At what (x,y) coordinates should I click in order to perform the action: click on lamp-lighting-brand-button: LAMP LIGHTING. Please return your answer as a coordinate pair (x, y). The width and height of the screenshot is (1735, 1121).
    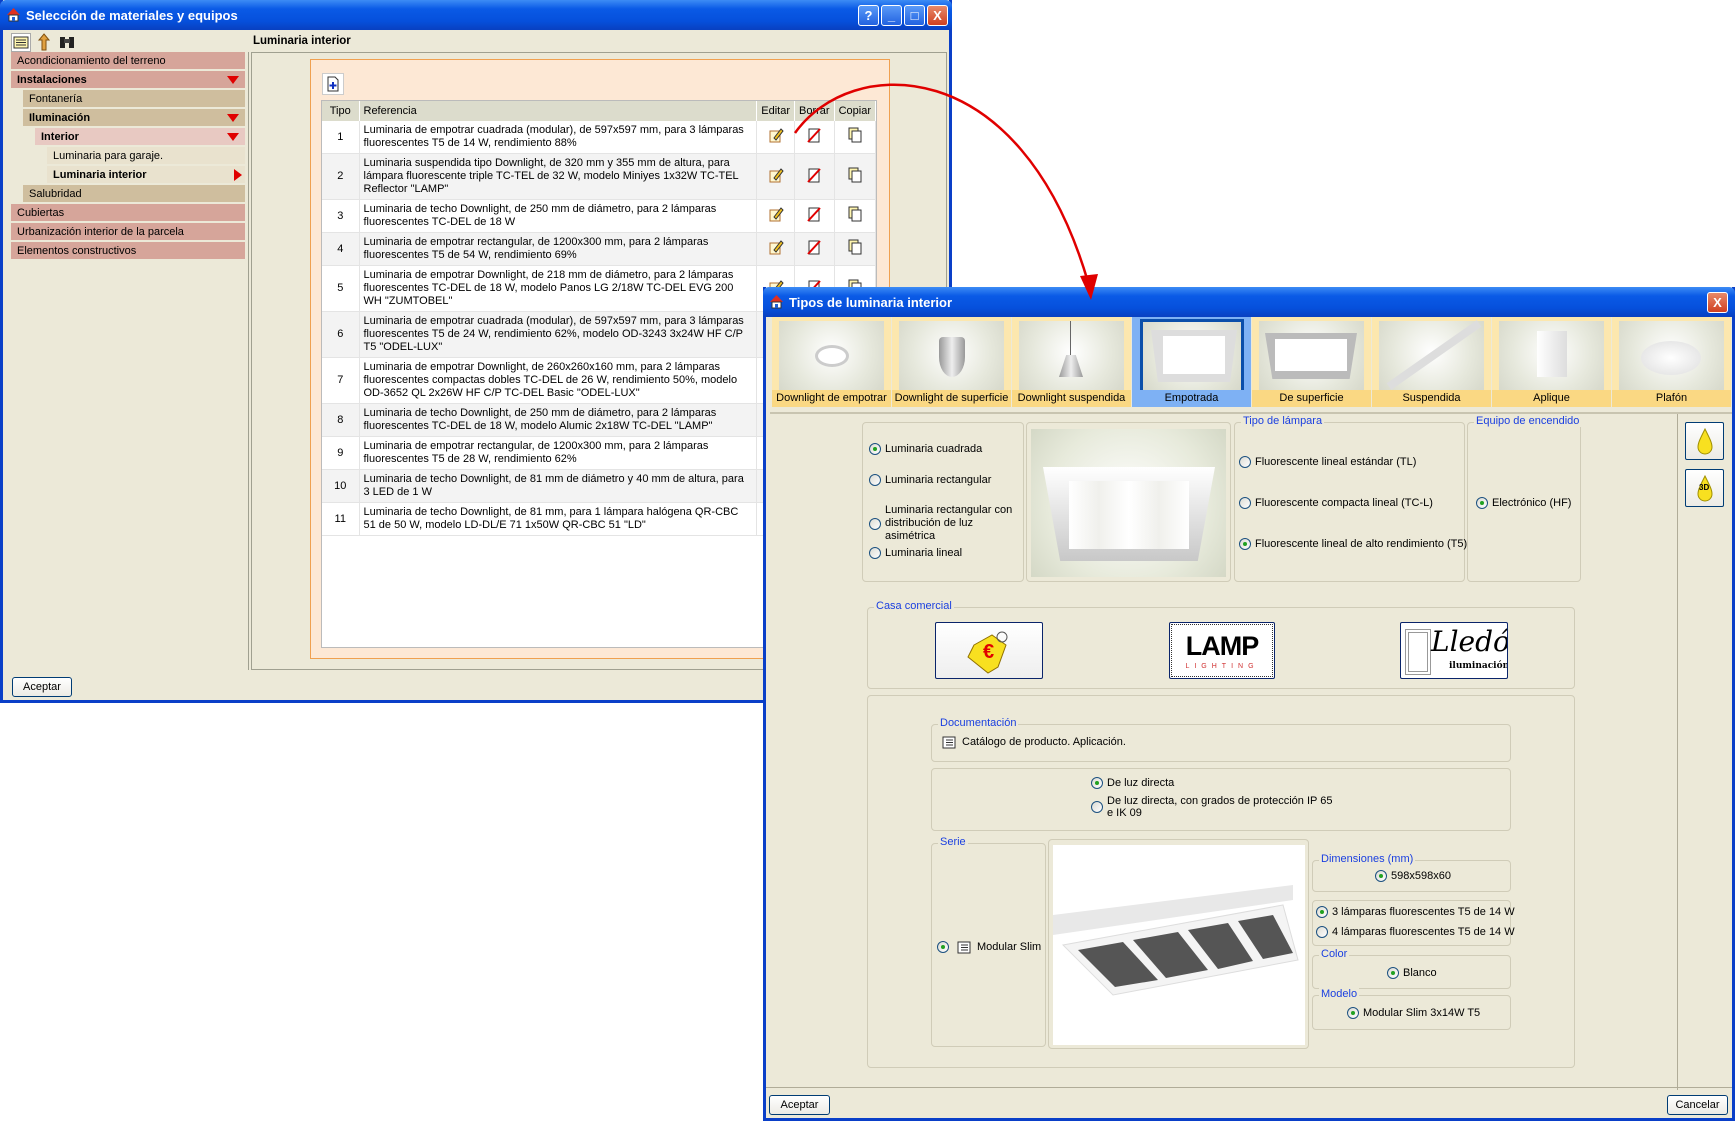
    Looking at the image, I should click on (1222, 650).